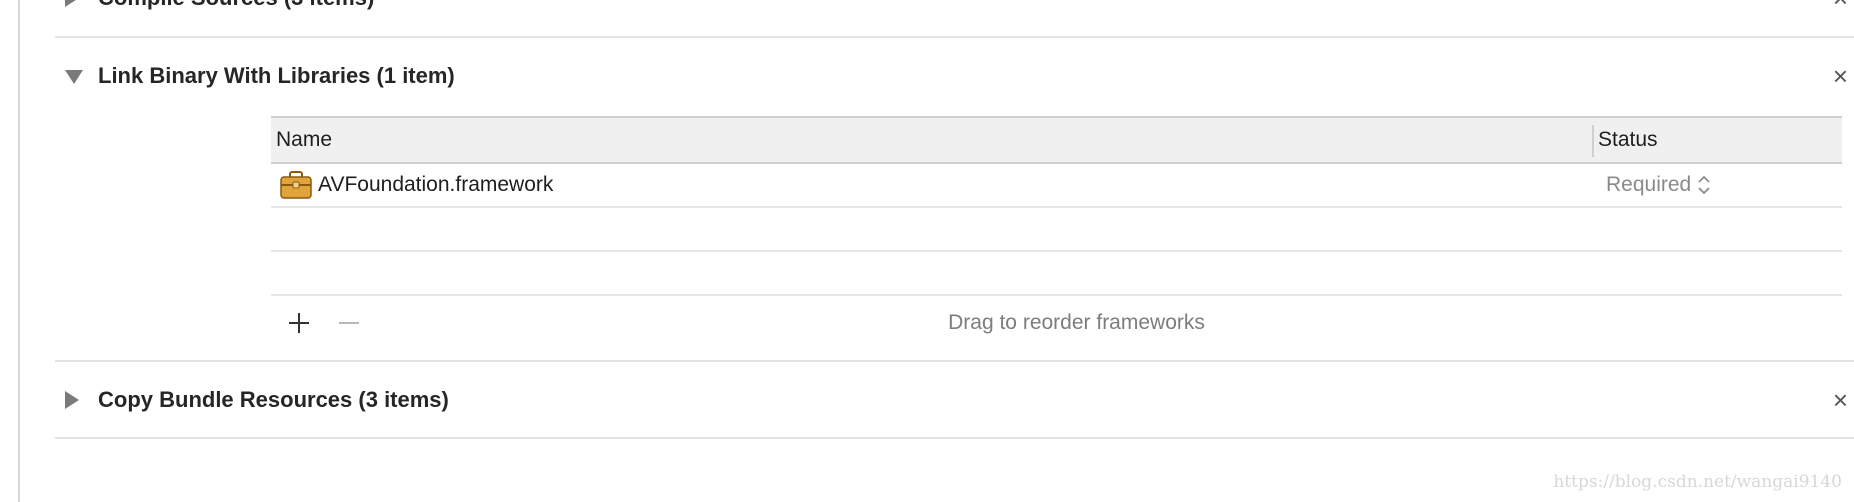 The height and width of the screenshot is (502, 1854). I want to click on framework-toolbox-icon, so click(296, 185).